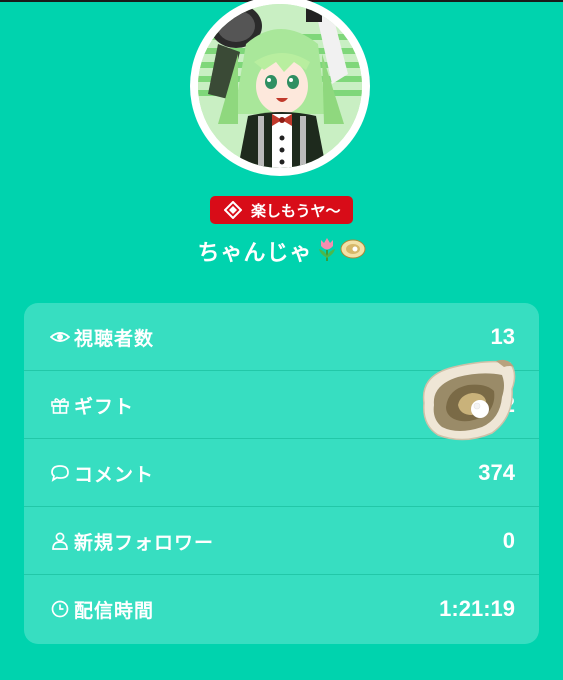 This screenshot has width=563, height=680. I want to click on stats-value: 1:21:19, so click(477, 608).